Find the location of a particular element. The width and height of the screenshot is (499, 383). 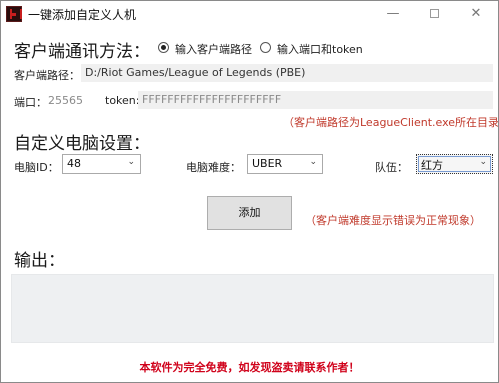

team-label: 队伍： is located at coordinates (391, 167).